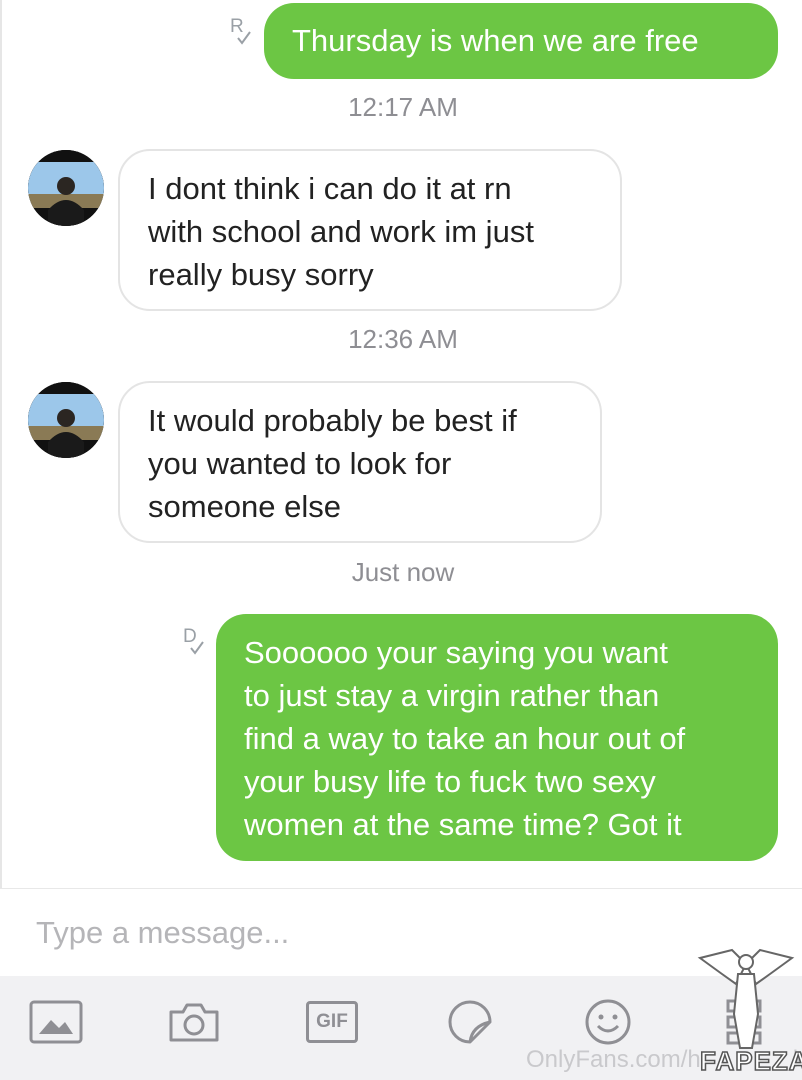 Image resolution: width=802 pixels, height=1080 pixels. What do you see at coordinates (465, 738) in the screenshot?
I see `message-line: find a way to take an hour out of` at bounding box center [465, 738].